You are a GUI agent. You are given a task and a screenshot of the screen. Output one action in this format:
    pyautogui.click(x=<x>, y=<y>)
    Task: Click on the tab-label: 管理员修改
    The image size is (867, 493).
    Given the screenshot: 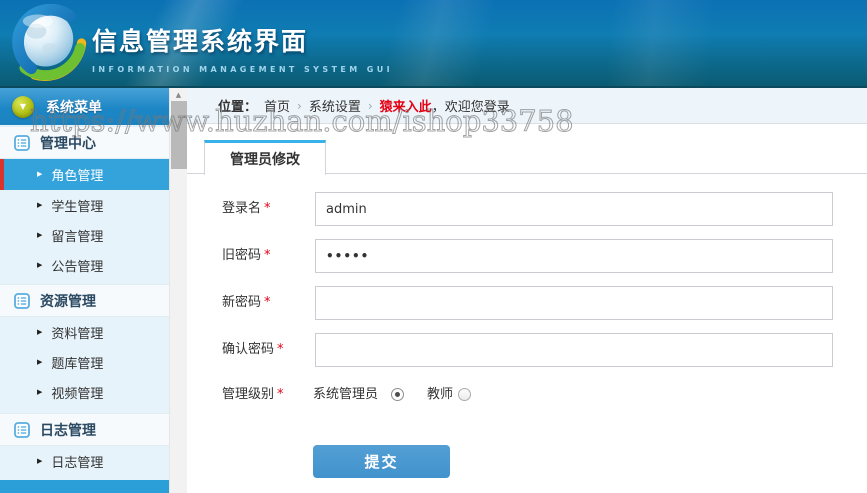 What is the action you would take?
    pyautogui.click(x=265, y=160)
    